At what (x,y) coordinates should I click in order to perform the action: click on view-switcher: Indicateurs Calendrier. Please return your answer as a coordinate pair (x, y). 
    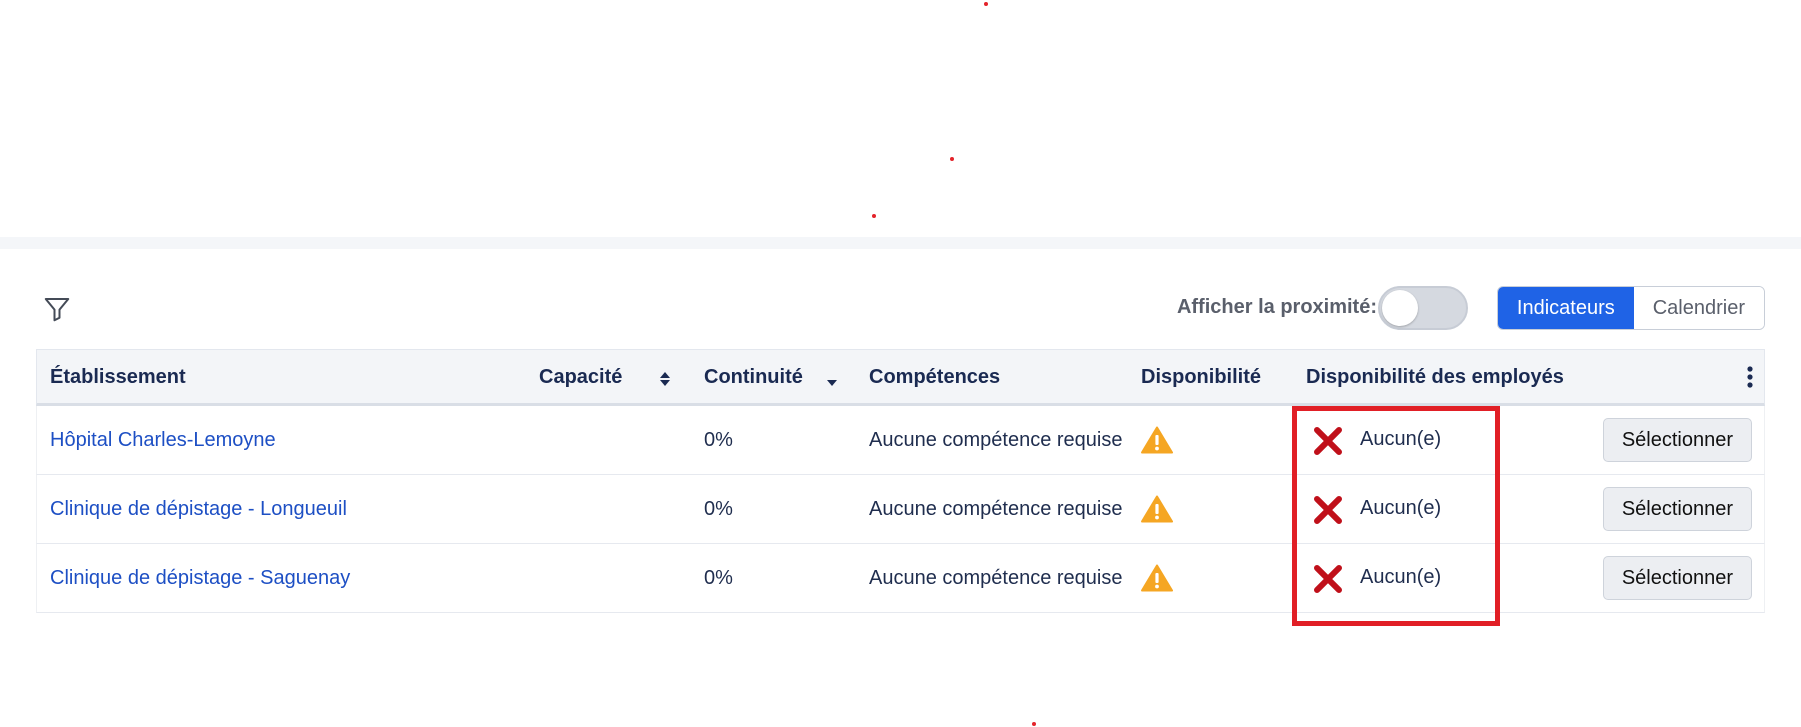
    Looking at the image, I should click on (1630, 308).